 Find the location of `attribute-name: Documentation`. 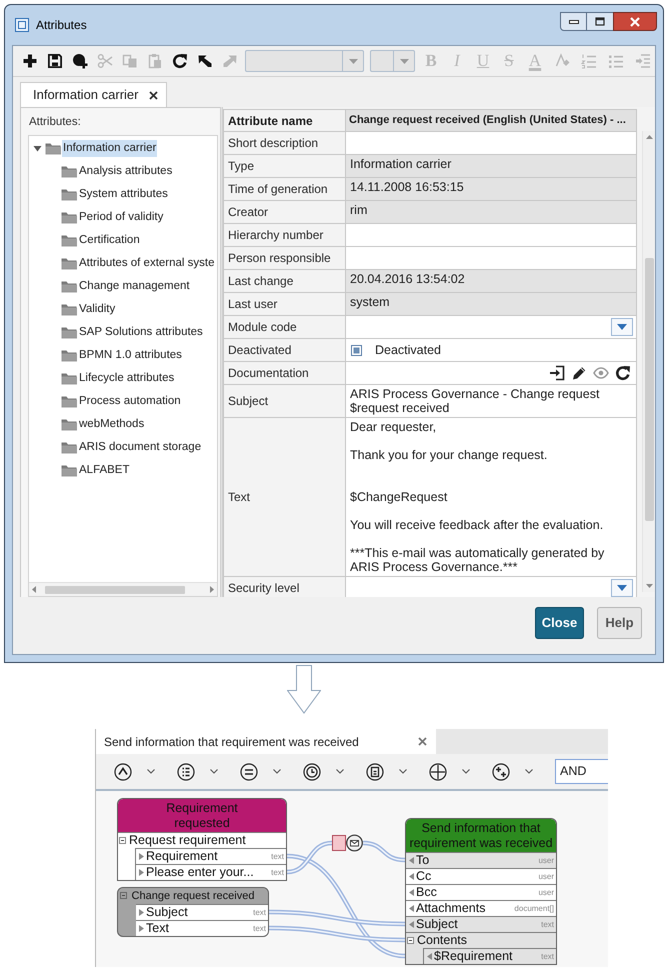

attribute-name: Documentation is located at coordinates (285, 373).